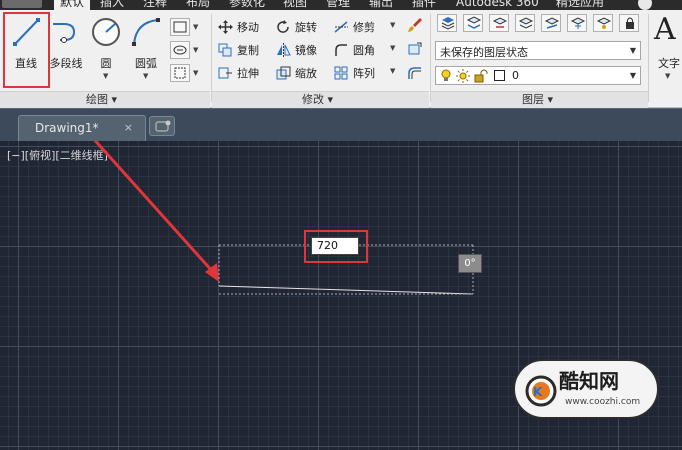  Describe the element at coordinates (283, 26) in the screenshot. I see `rotate-icon` at that location.